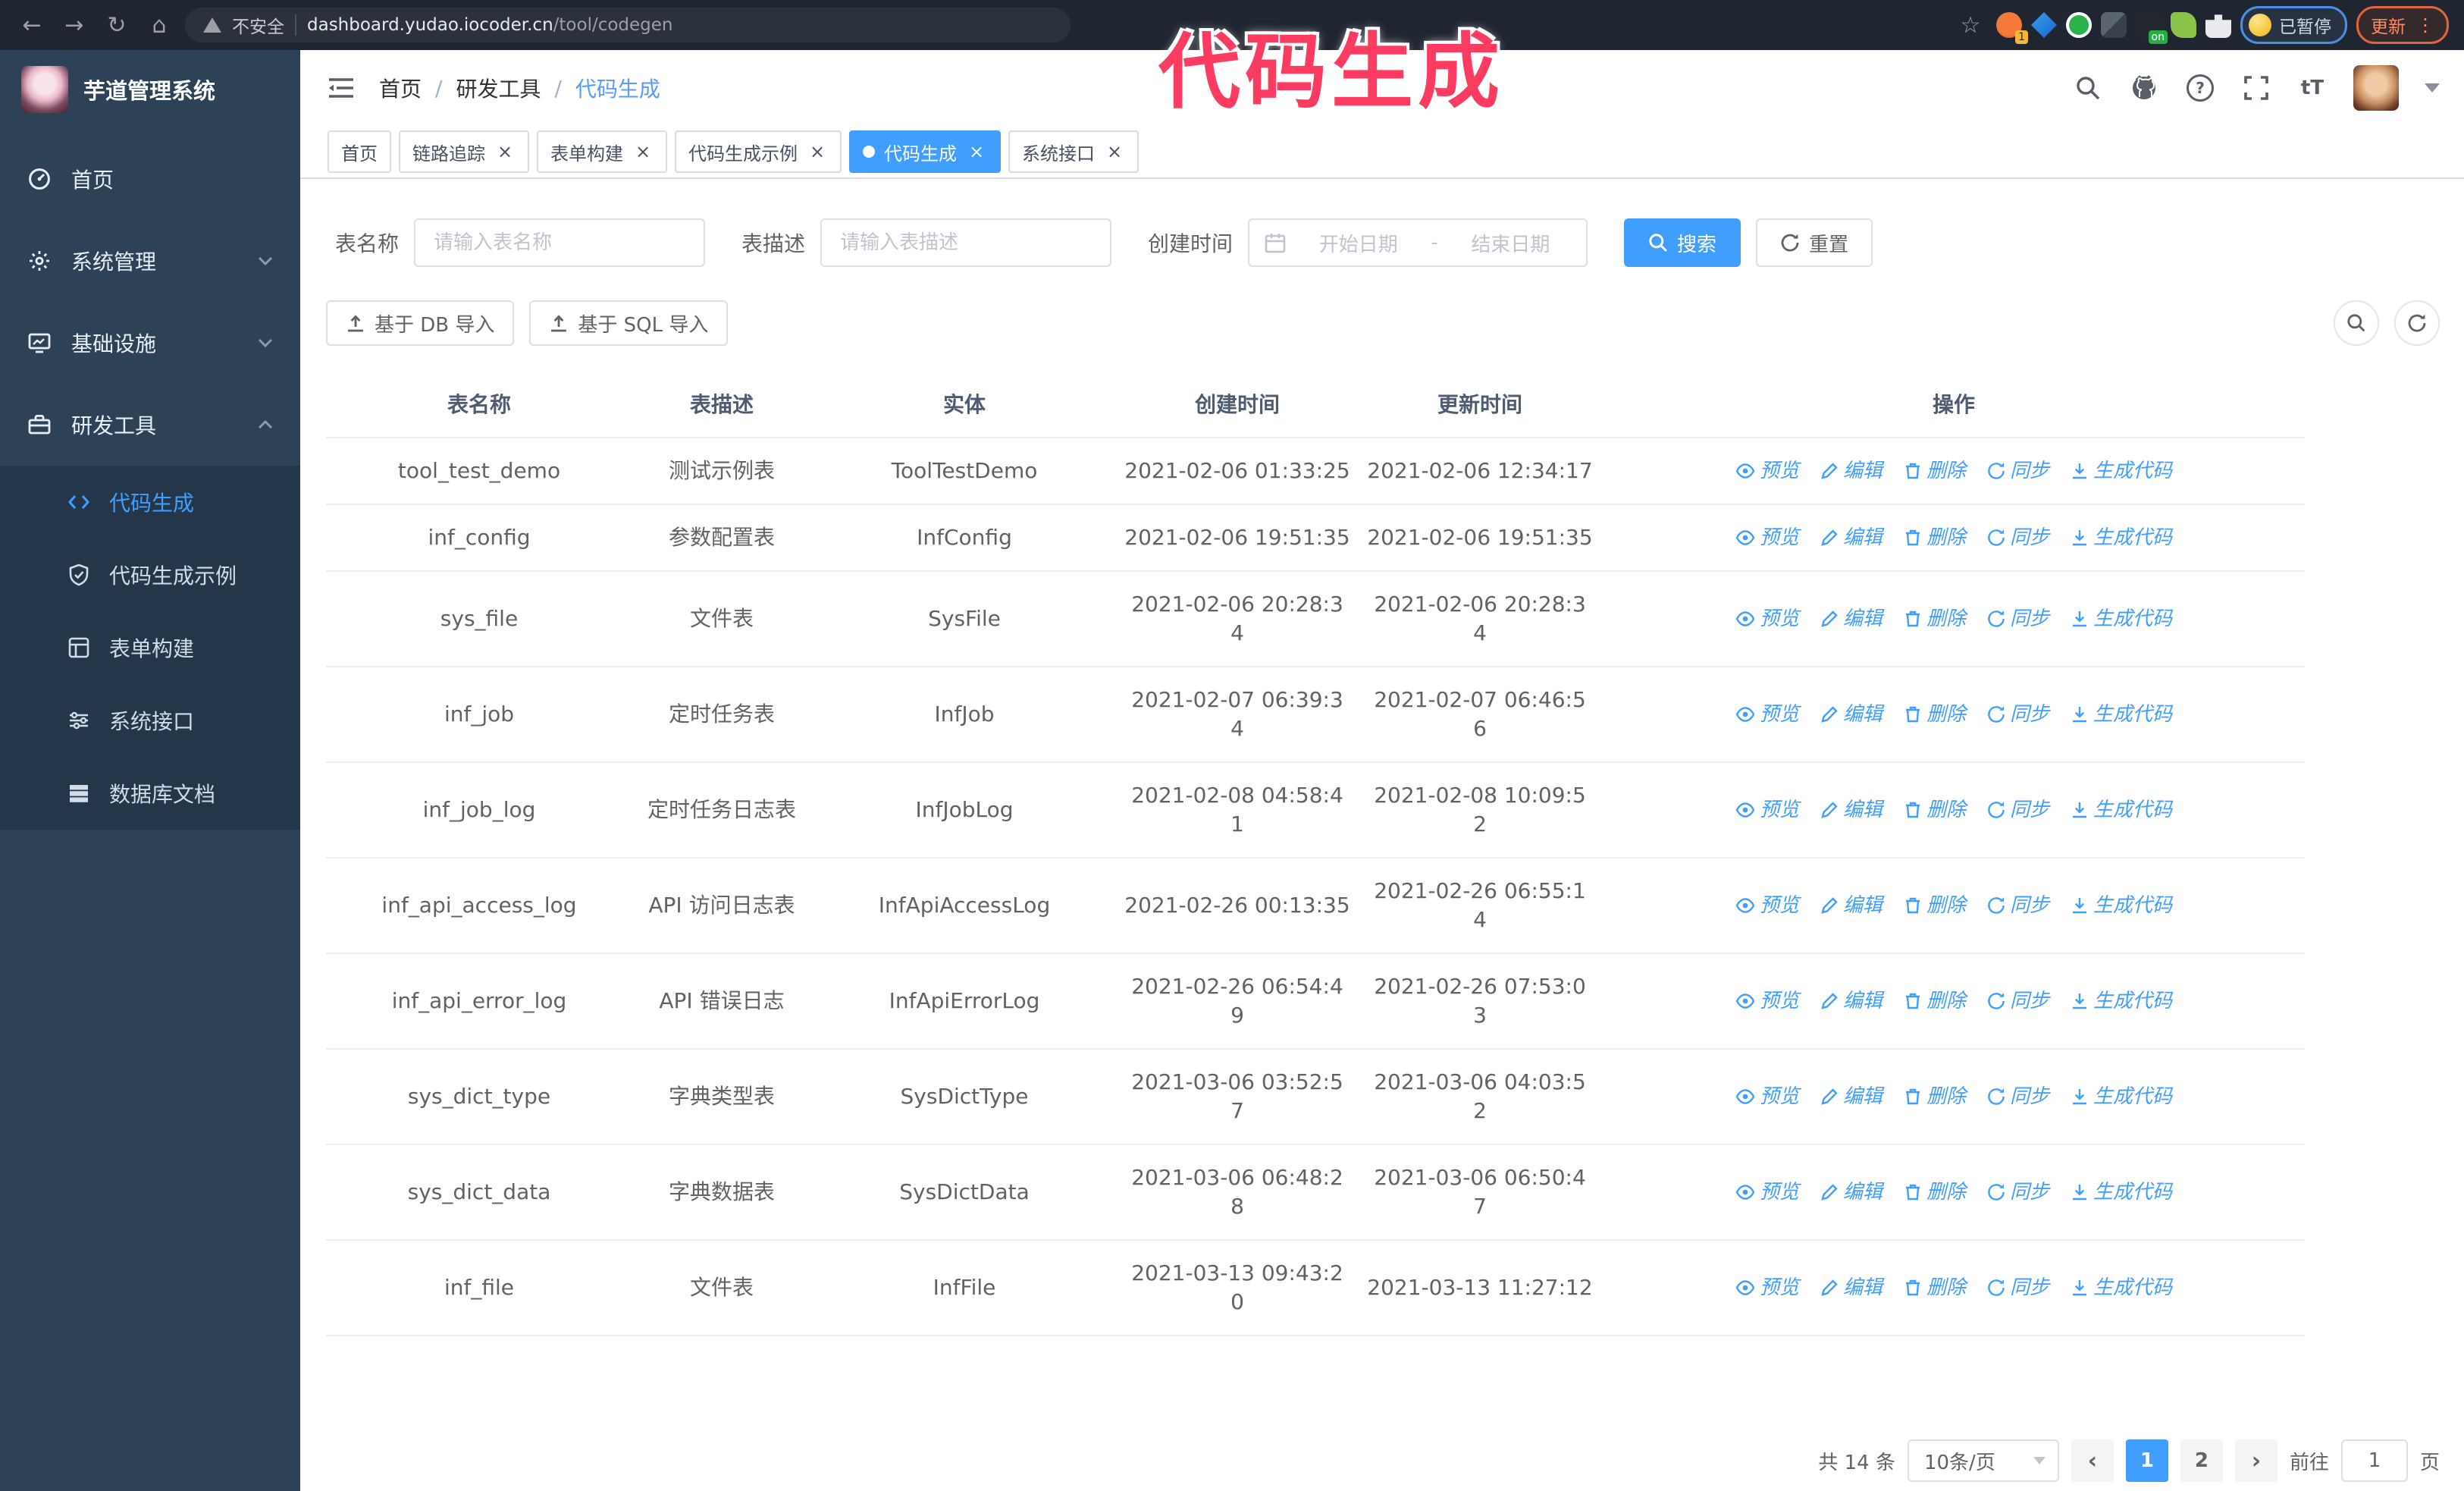 The height and width of the screenshot is (1491, 2464). I want to click on sidebar-item-form-builder: 表单构建, so click(150, 647).